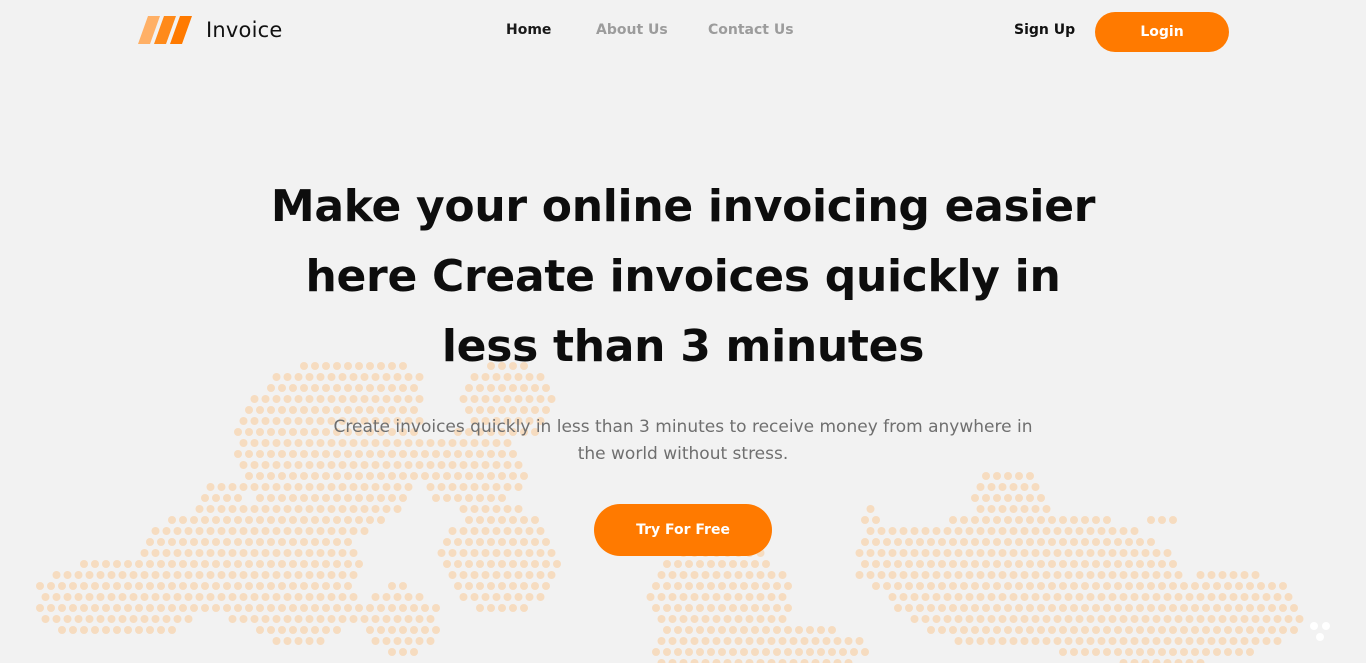 The width and height of the screenshot is (1366, 663). I want to click on sign-up-link: Sign Up, so click(1044, 30).